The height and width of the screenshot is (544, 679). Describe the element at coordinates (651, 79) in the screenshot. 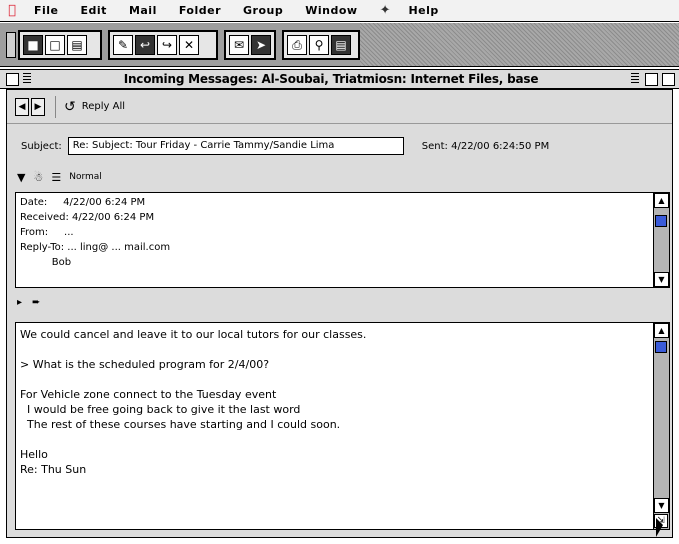

I see `zoom-box-icon` at that location.